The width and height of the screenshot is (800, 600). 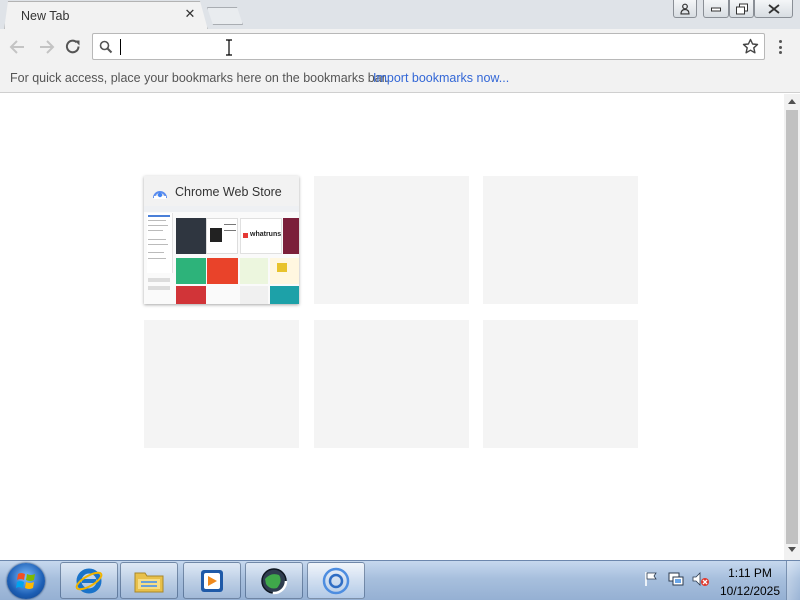 I want to click on maximize-icon, so click(x=741, y=8).